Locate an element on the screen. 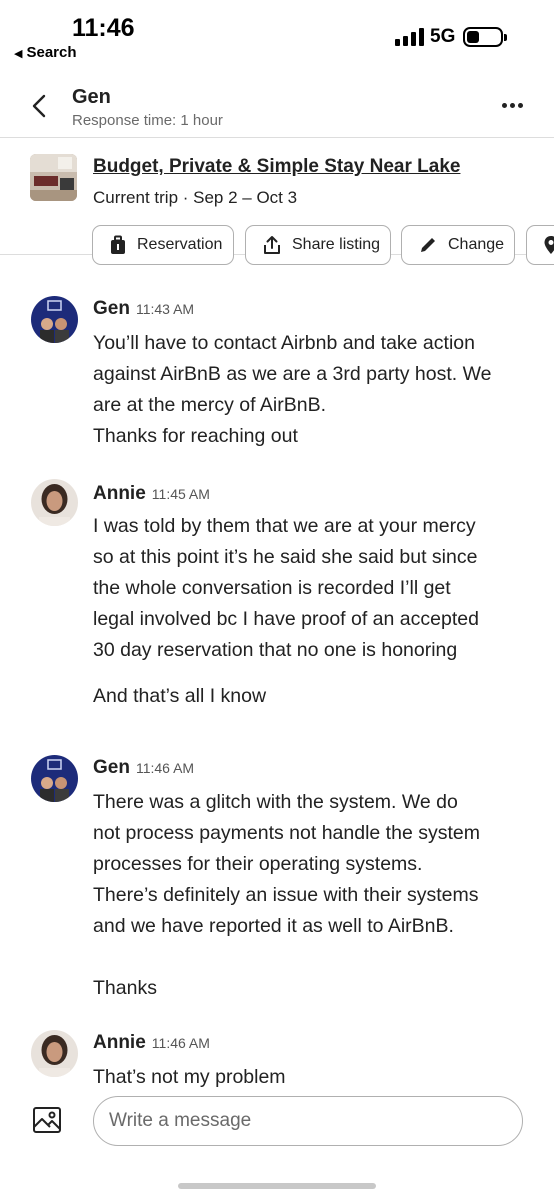  suitcase-icon is located at coordinates (118, 244).